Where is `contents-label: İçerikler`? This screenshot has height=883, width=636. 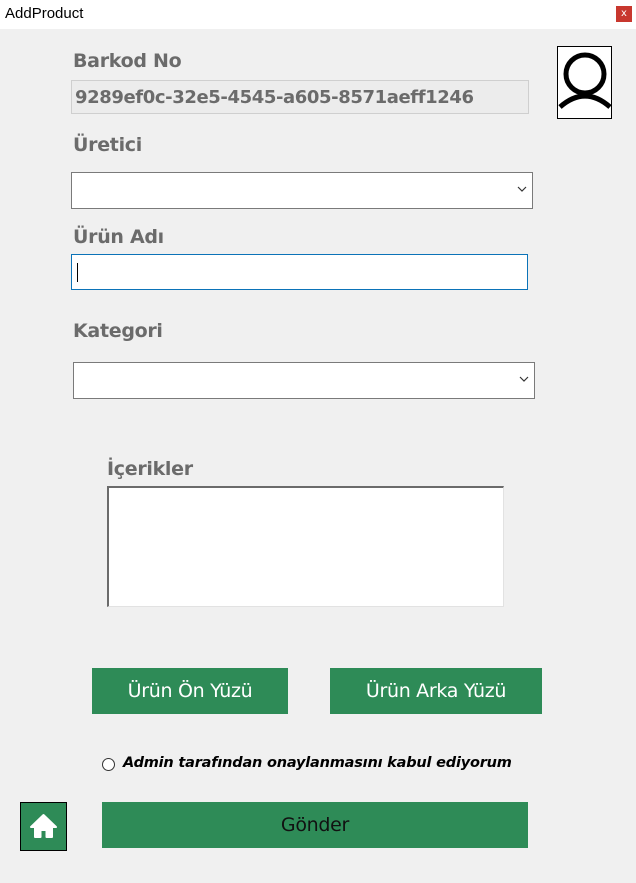
contents-label: İçerikler is located at coordinates (150, 469).